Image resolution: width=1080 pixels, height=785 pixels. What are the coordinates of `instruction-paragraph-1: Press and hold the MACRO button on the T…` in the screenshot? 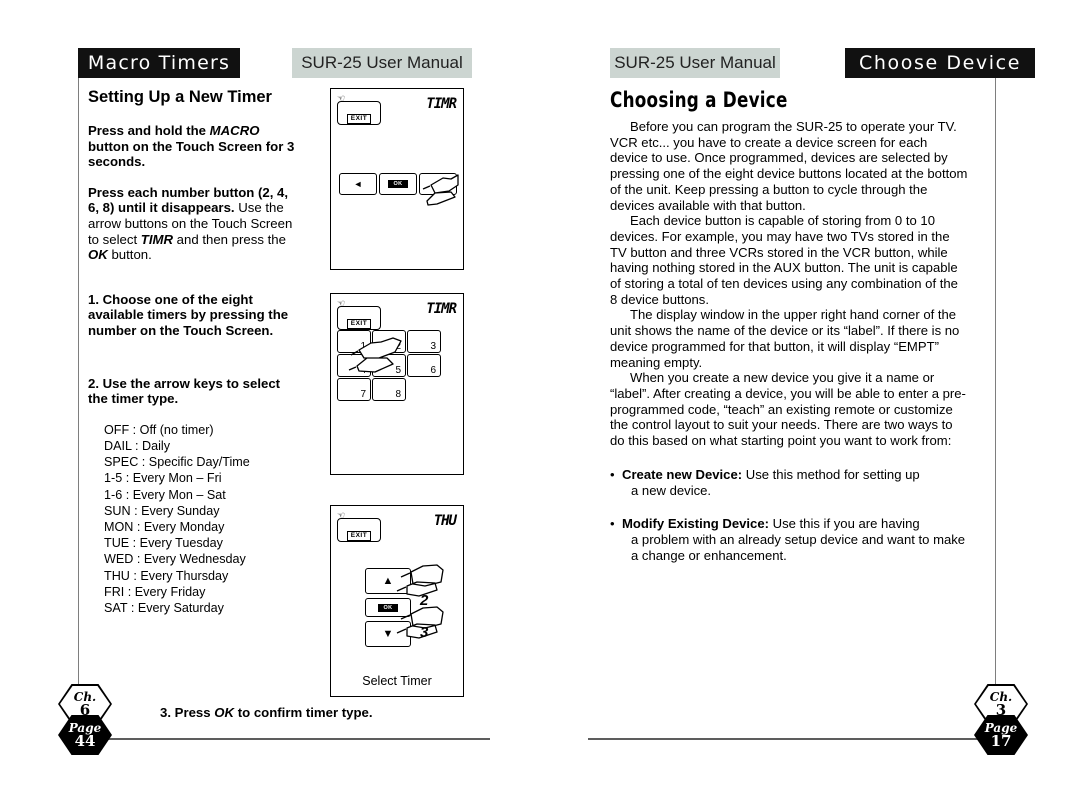 It's located at (191, 146).